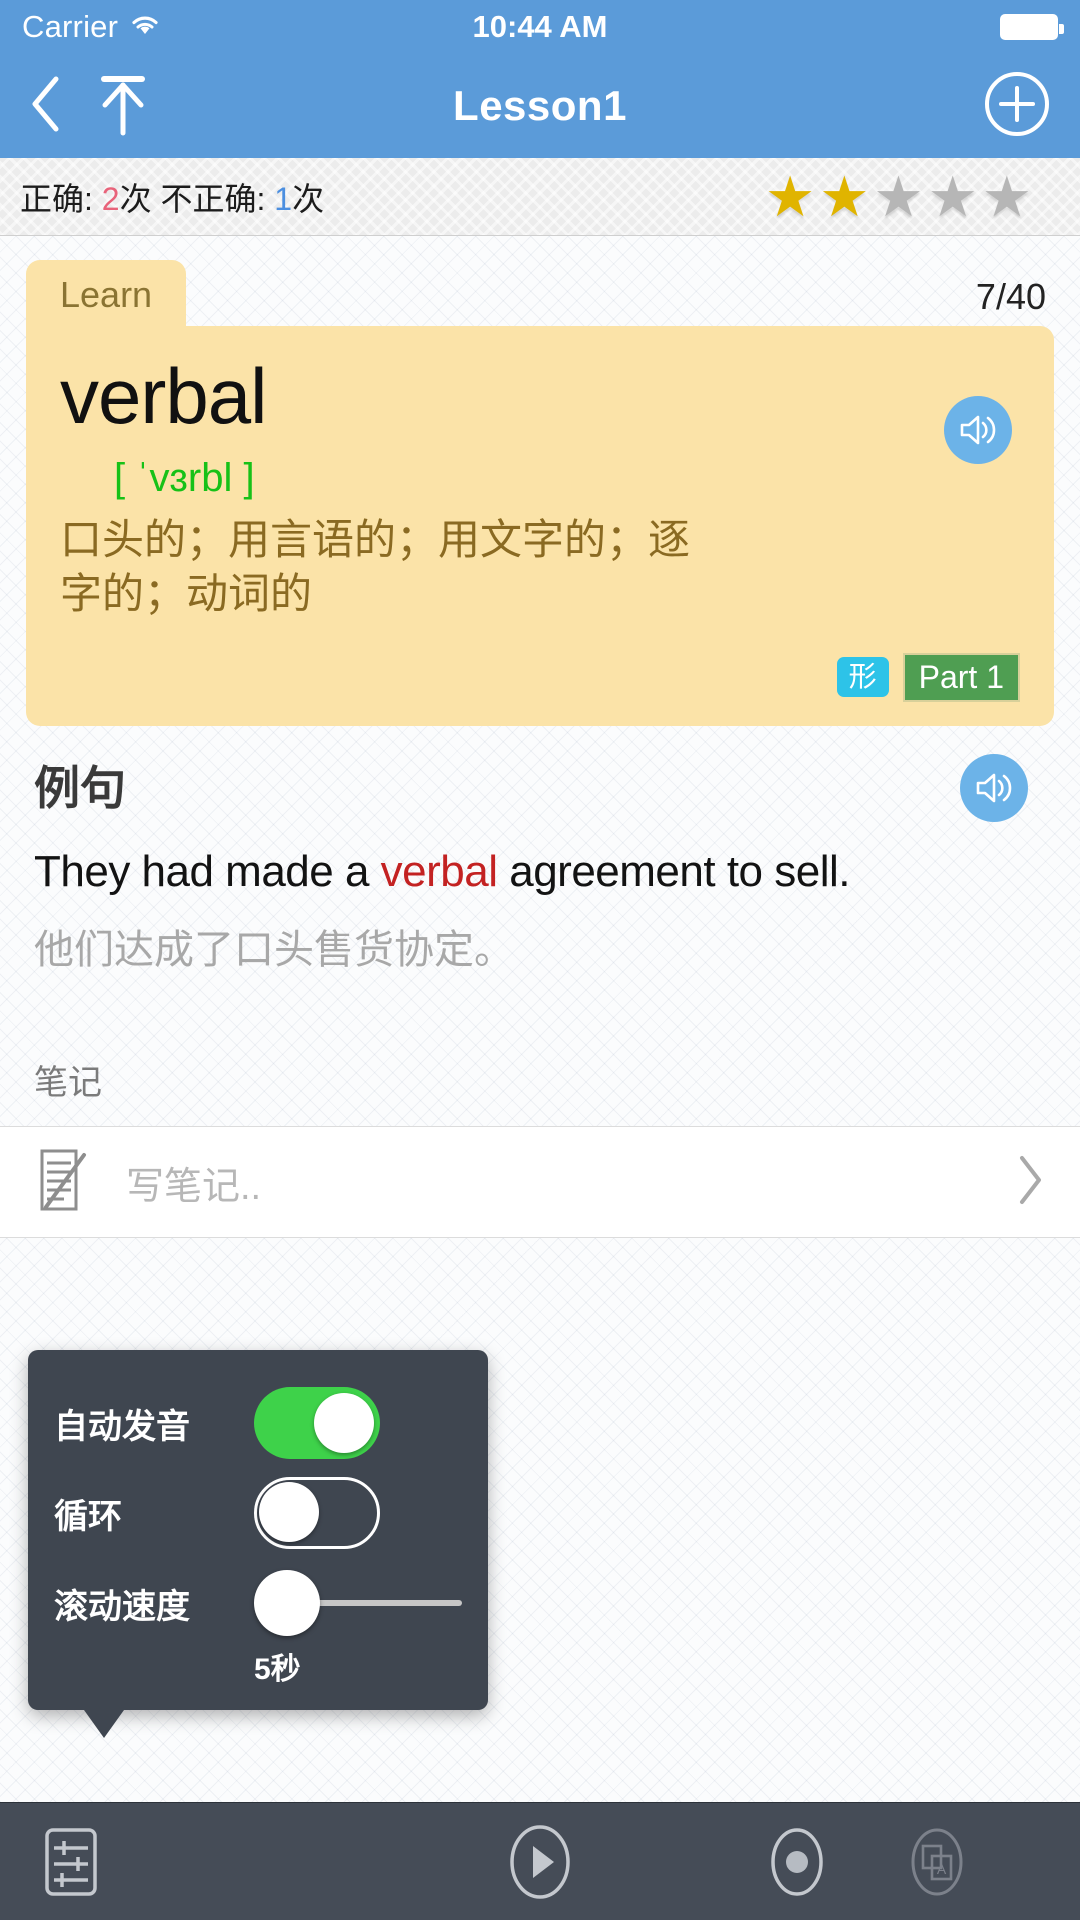 The height and width of the screenshot is (1920, 1080). What do you see at coordinates (106, 293) in the screenshot?
I see `tab-learn: Learn` at bounding box center [106, 293].